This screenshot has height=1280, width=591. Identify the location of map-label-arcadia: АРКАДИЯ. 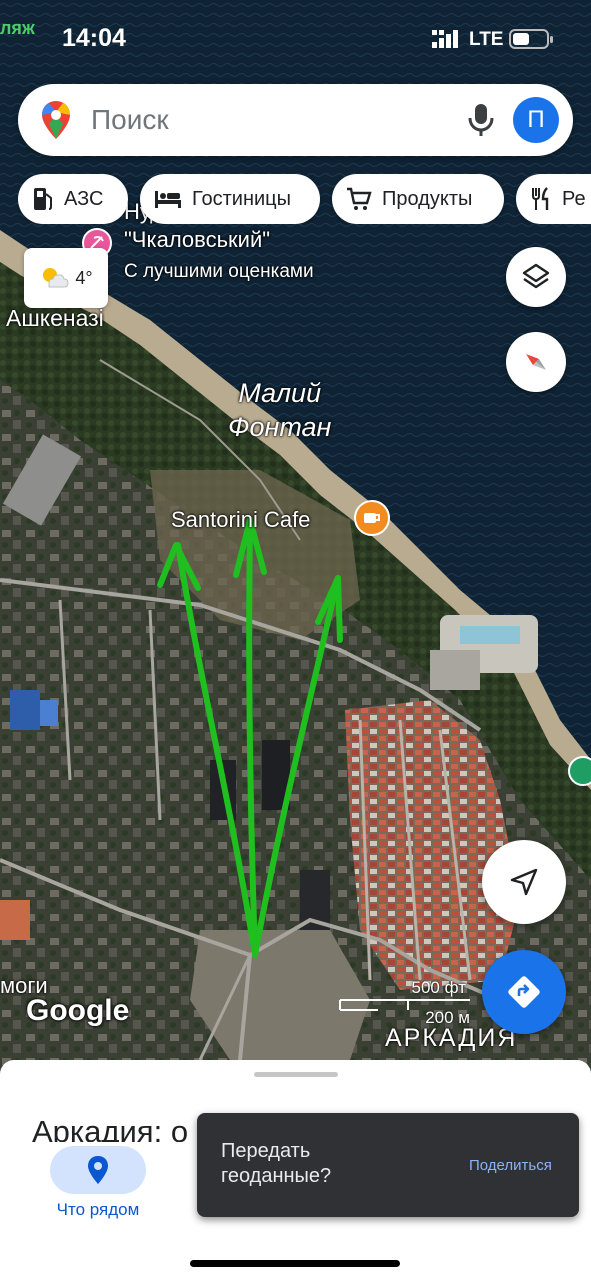
(451, 1038).